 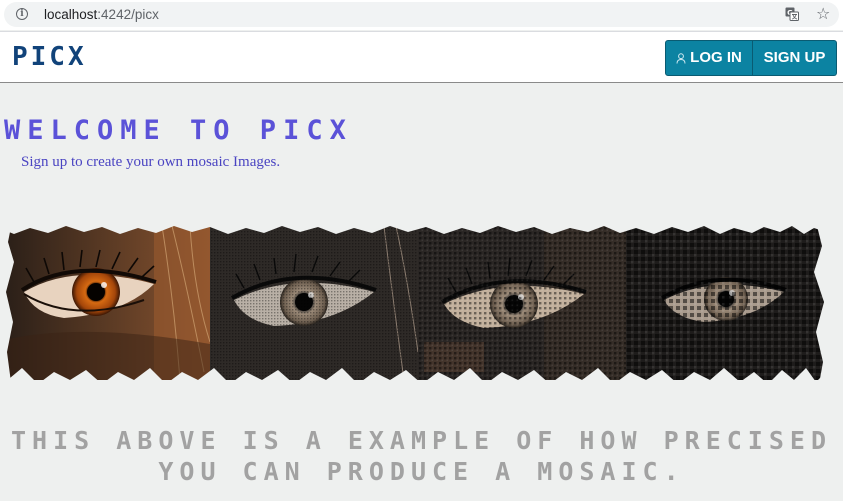 I want to click on login-button: LOG IN, so click(x=709, y=58).